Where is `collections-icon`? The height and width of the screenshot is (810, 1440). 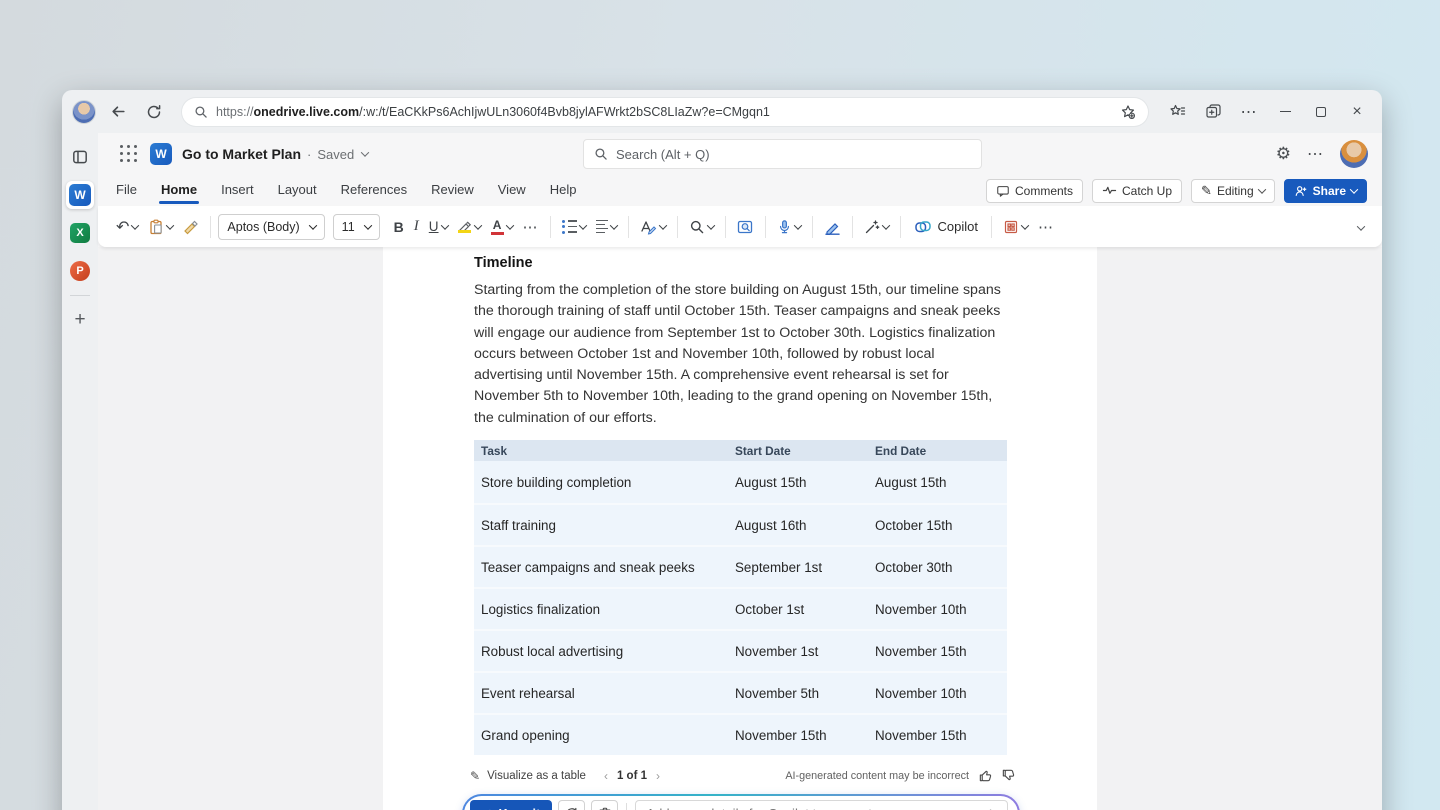 collections-icon is located at coordinates (1213, 112).